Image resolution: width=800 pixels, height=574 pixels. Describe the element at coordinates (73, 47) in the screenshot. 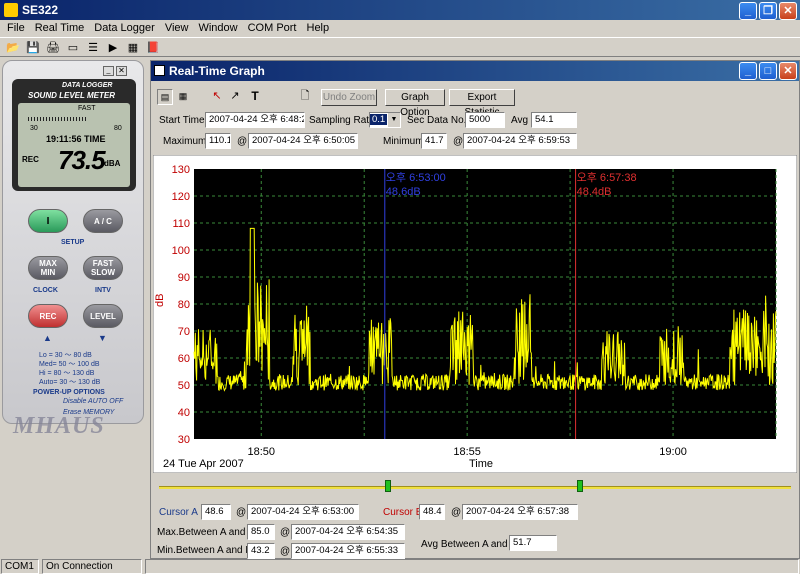

I see `window-icon: ▭` at that location.